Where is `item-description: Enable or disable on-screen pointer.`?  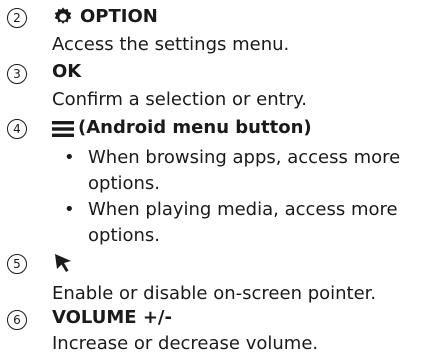 item-description: Enable or disable on-screen pointer. is located at coordinates (214, 293).